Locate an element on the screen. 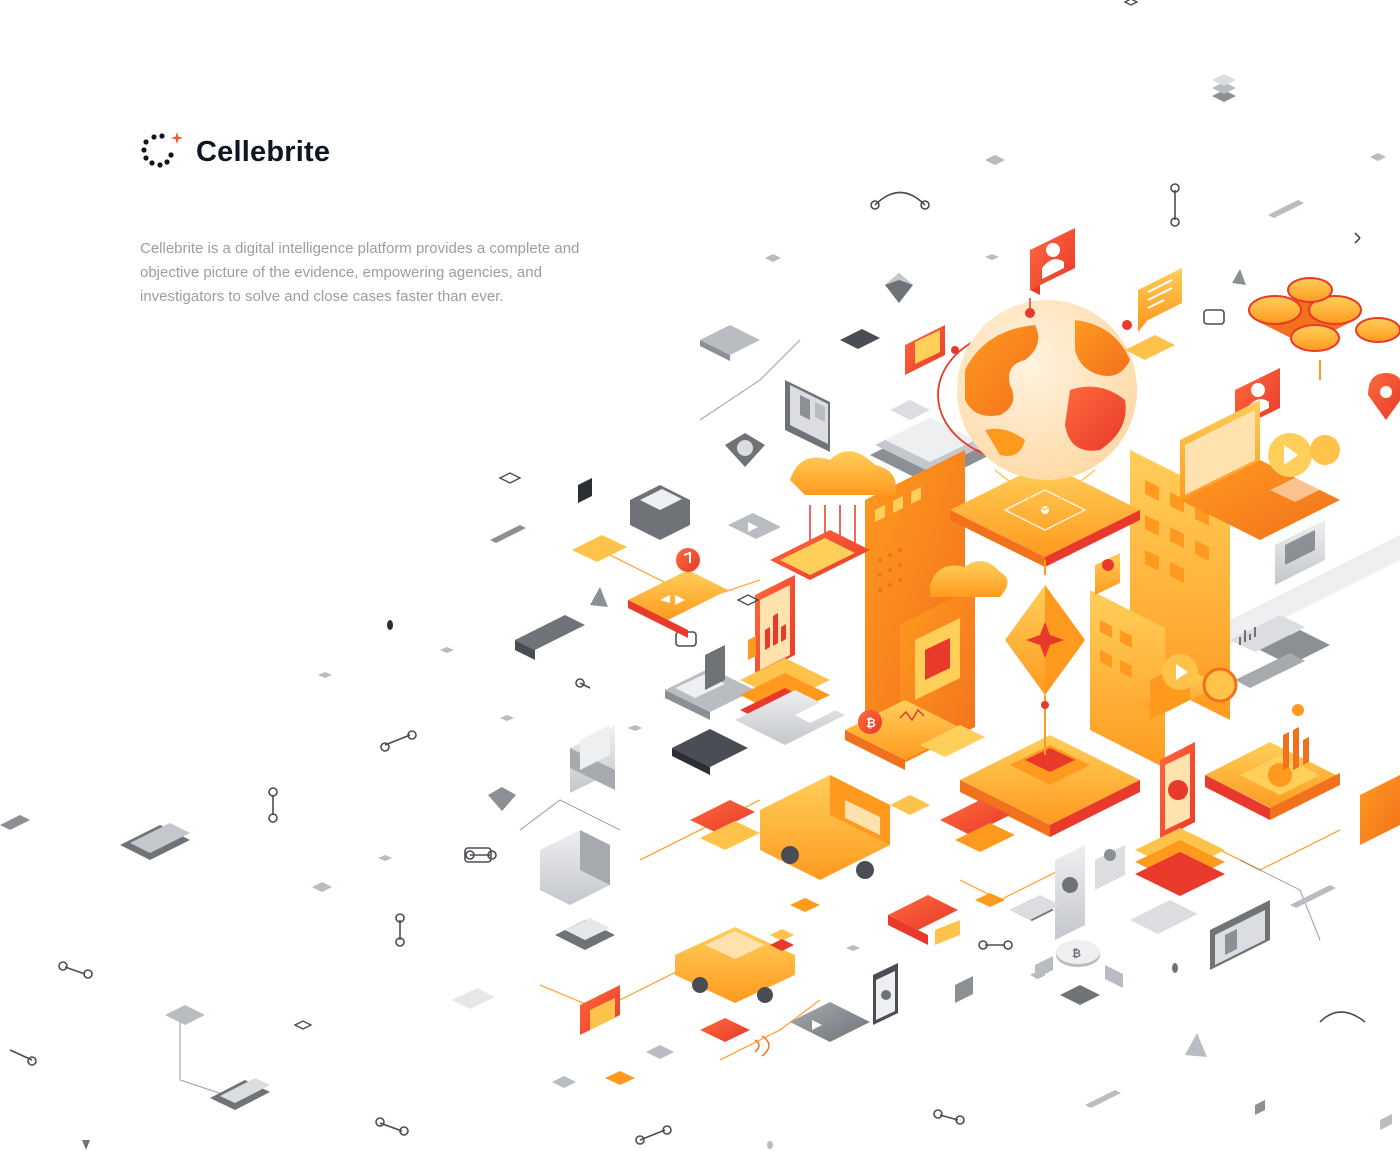 Image resolution: width=1400 pixels, height=1151 pixels. wallet-icon is located at coordinates (592, 759).